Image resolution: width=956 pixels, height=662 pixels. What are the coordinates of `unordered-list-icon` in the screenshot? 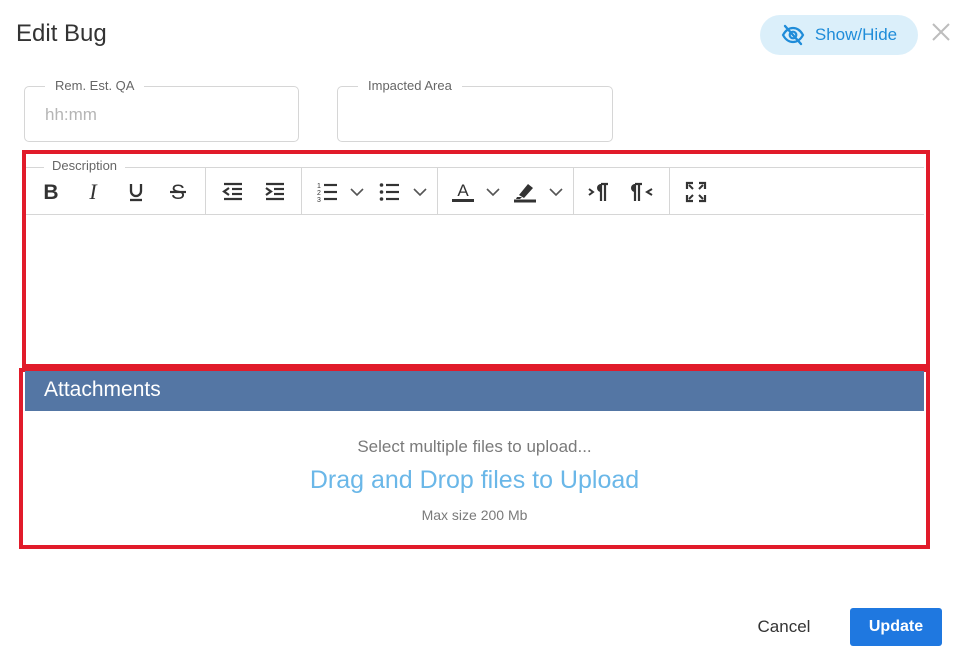 It's located at (390, 192).